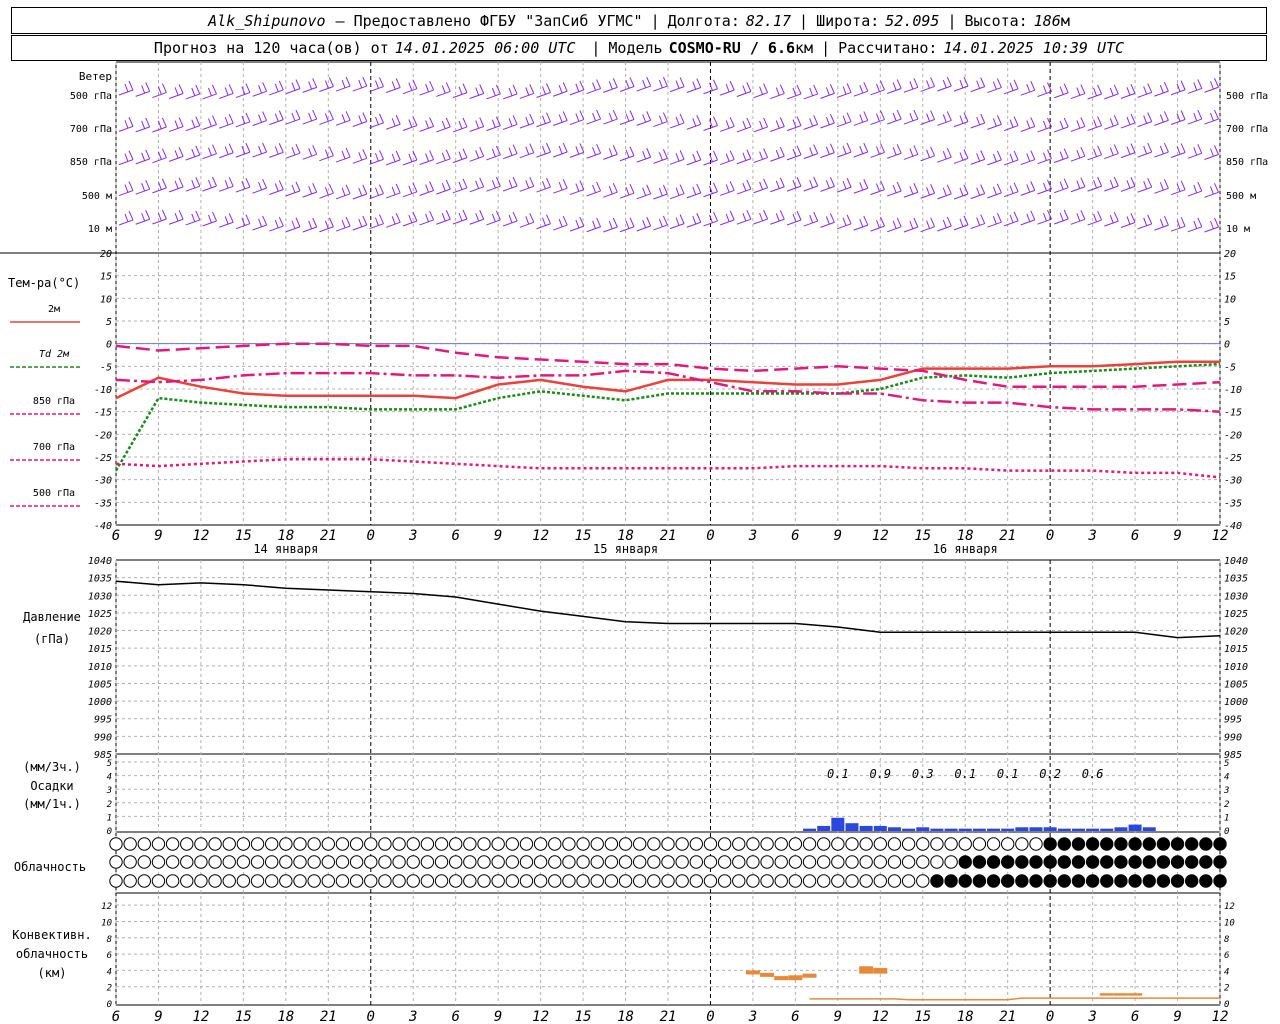 This screenshot has width=1280, height=1024. I want to click on y-tick-label: 12, so click(1229, 907).